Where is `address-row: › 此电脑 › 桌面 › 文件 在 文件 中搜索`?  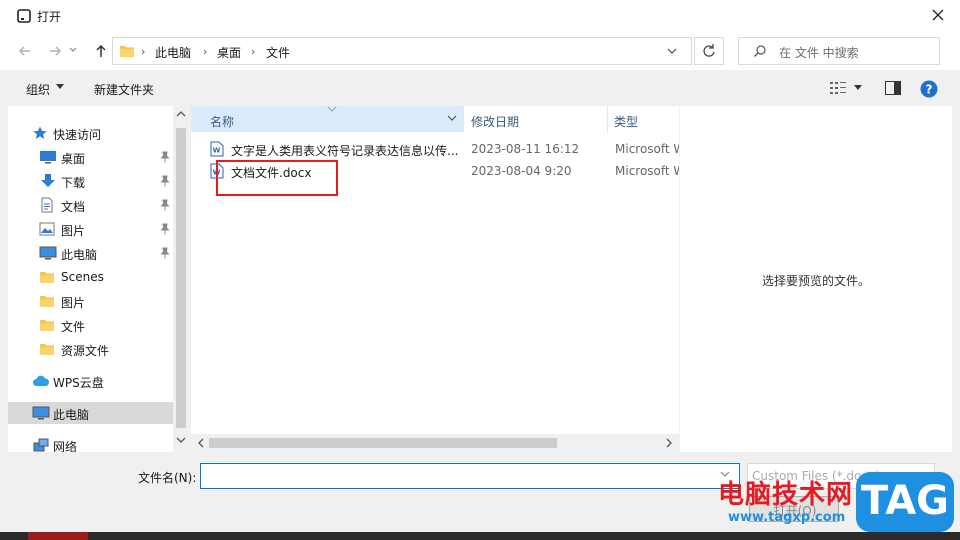 address-row: › 此电脑 › 桌面 › 文件 在 文件 中搜索 is located at coordinates (480, 51).